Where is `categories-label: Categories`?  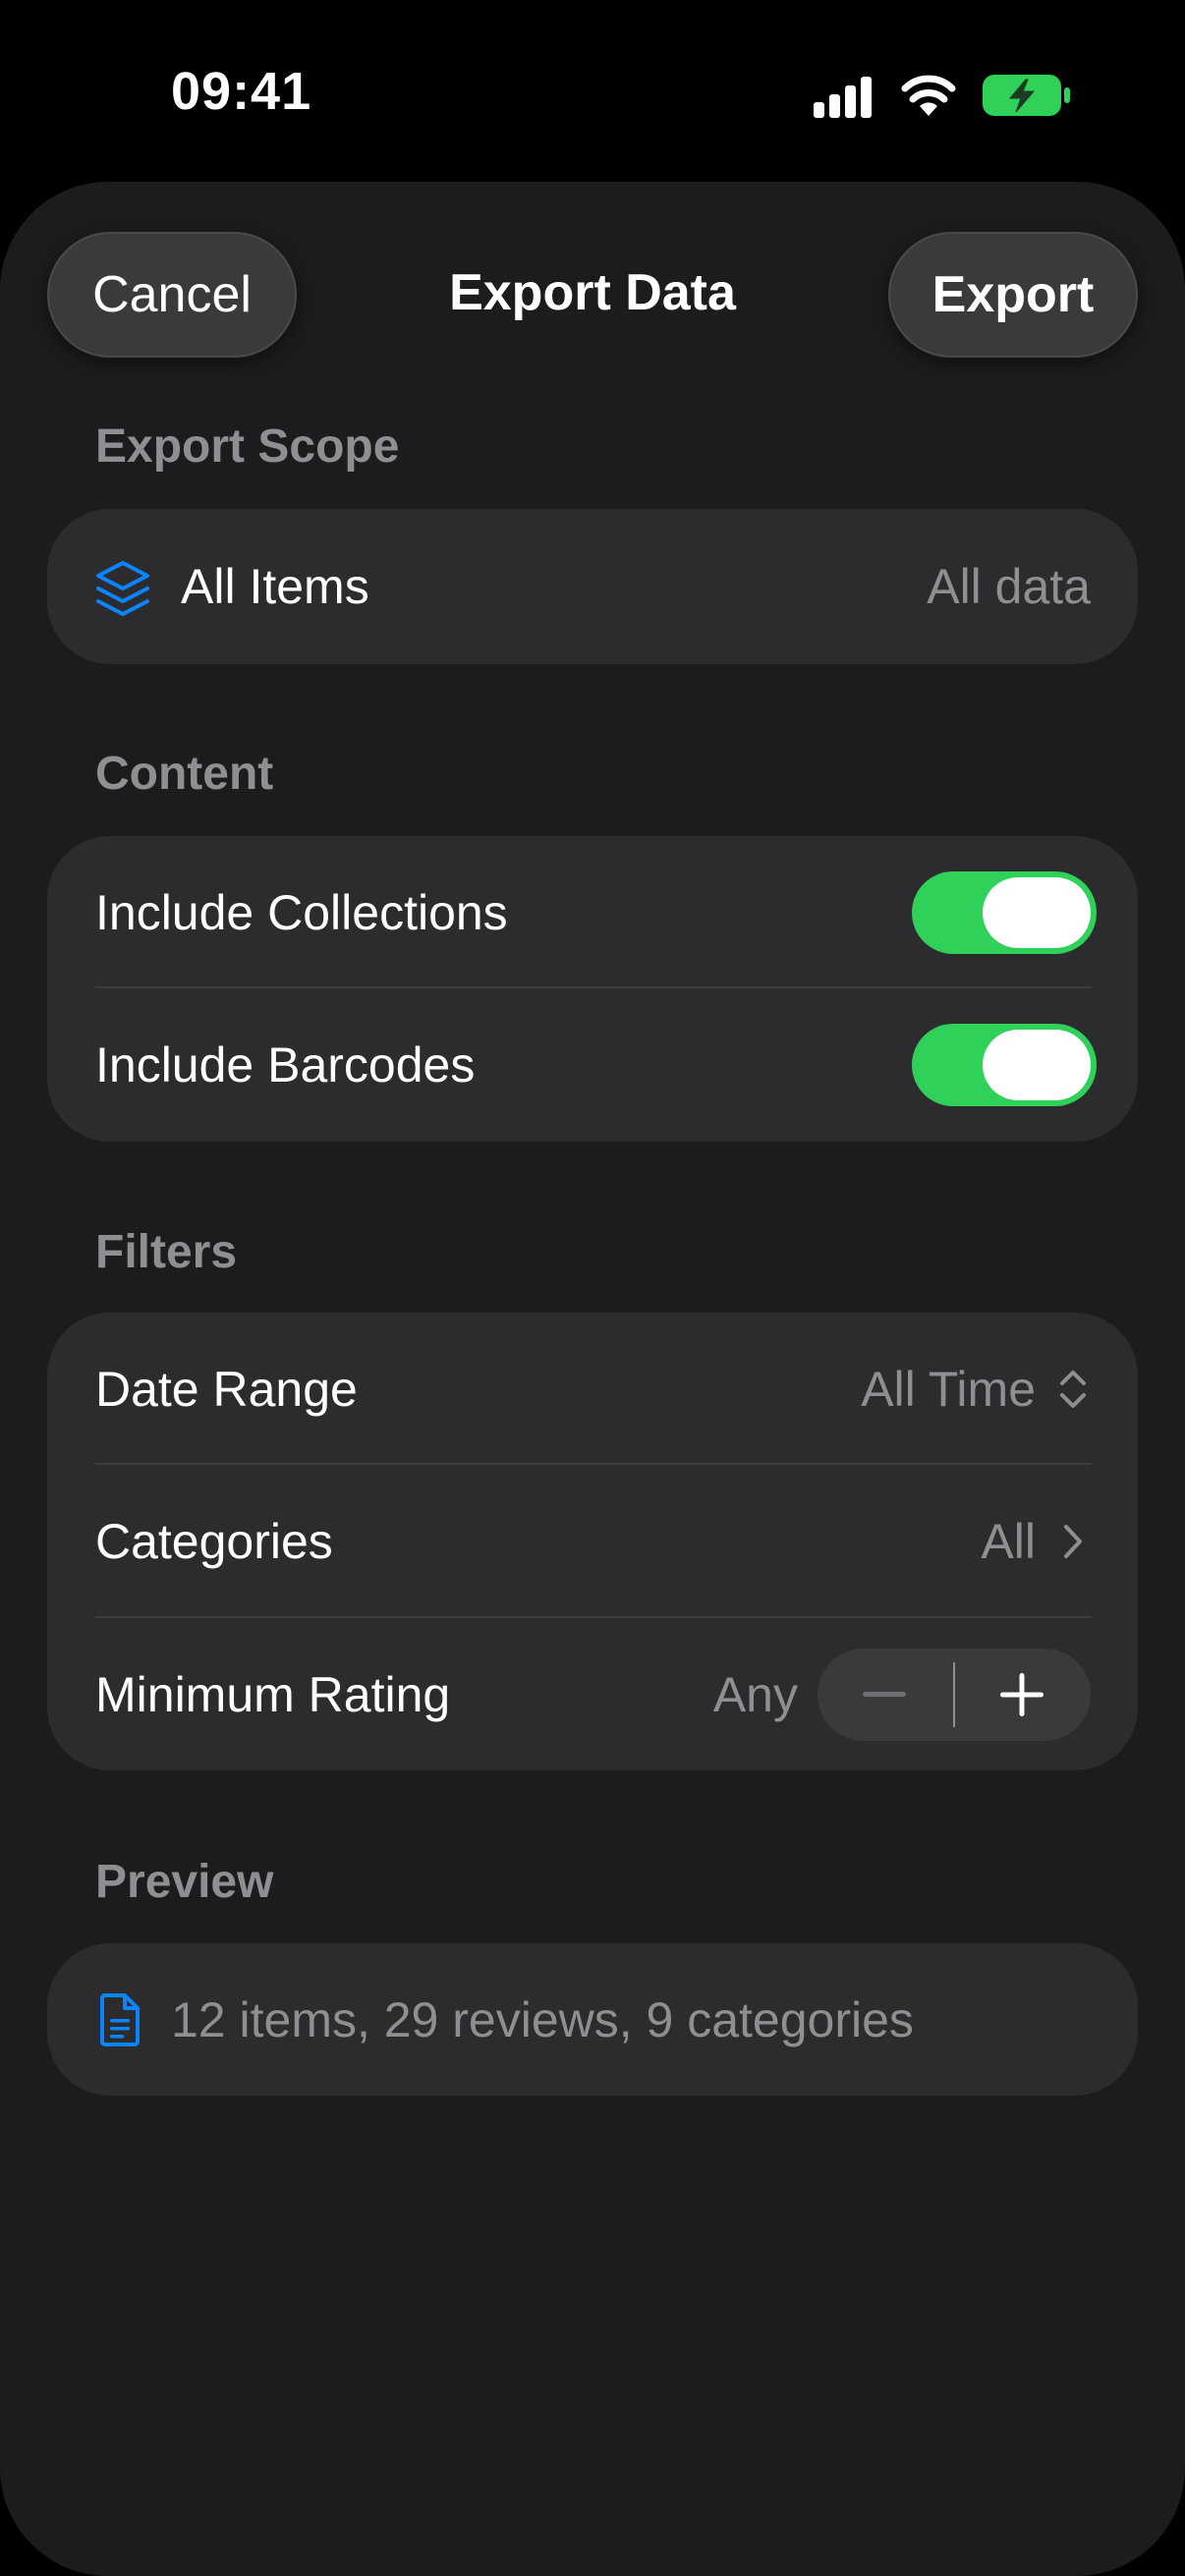 categories-label: Categories is located at coordinates (214, 1541).